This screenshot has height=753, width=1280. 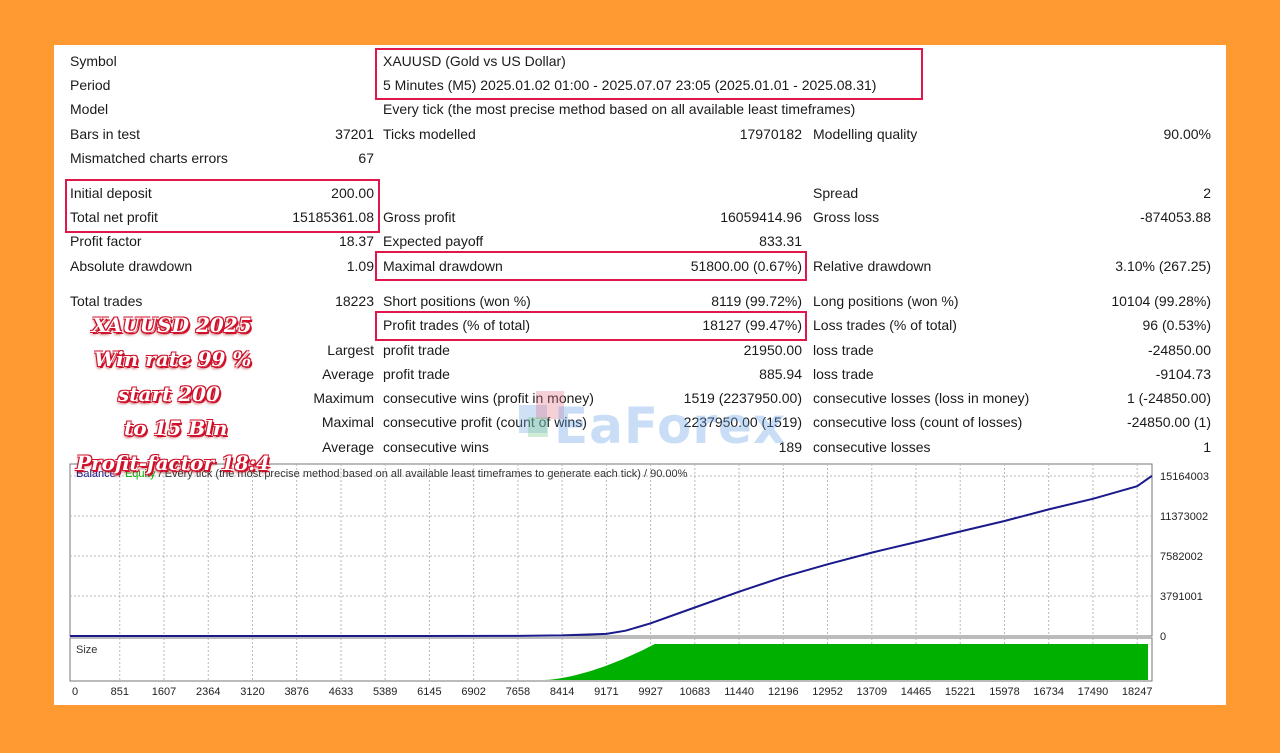 What do you see at coordinates (457, 301) in the screenshot?
I see `short-positions-label: Short positions (won %)` at bounding box center [457, 301].